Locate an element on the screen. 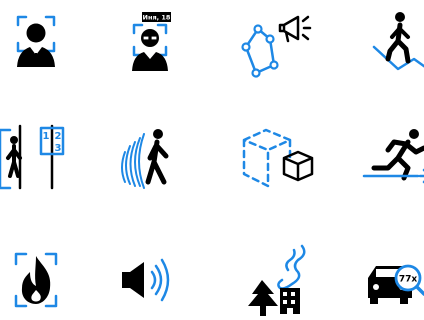 The width and height of the screenshot is (424, 320). abandoned-object-detection-icon is located at coordinates (276, 158).